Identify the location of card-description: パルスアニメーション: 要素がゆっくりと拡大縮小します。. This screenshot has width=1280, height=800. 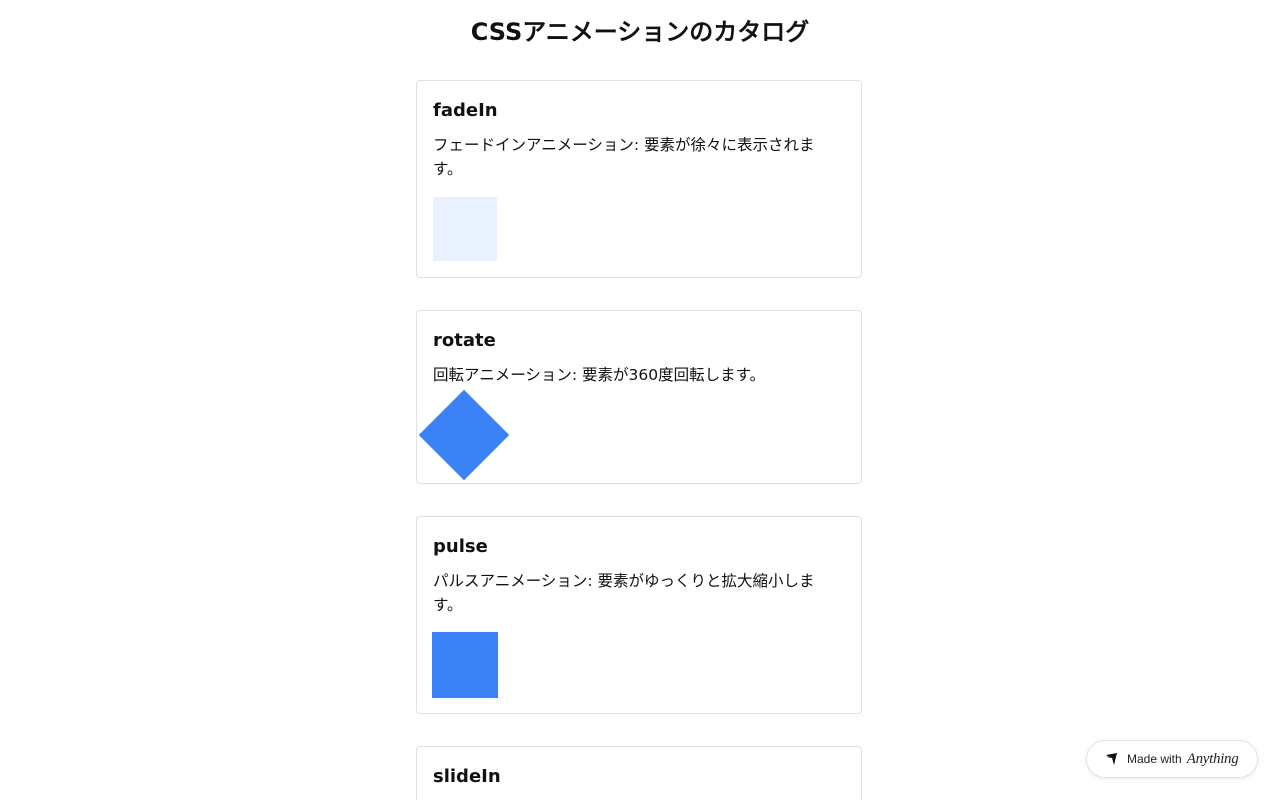
(624, 593).